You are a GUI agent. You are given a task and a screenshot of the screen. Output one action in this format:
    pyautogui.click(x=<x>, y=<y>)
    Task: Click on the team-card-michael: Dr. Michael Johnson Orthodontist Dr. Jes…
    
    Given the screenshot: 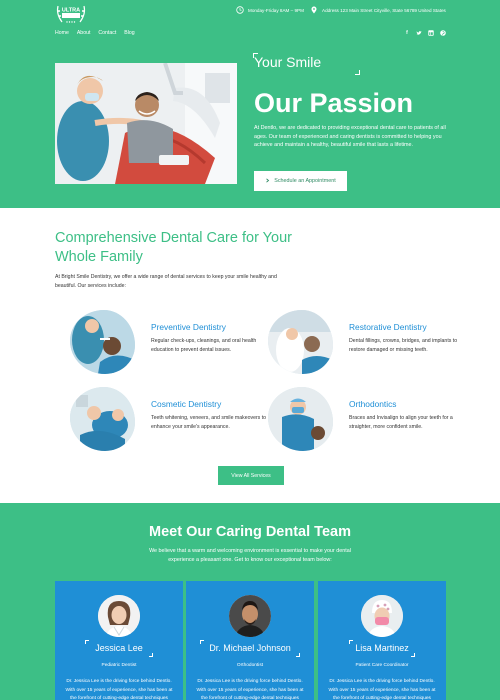 What is the action you would take?
    pyautogui.click(x=250, y=640)
    